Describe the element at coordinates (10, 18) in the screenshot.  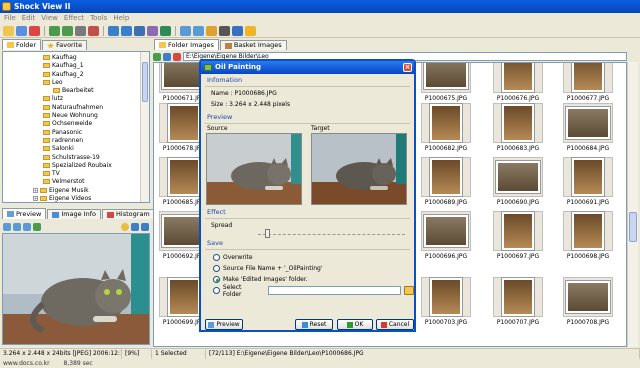
I see `menu-file: File` at that location.